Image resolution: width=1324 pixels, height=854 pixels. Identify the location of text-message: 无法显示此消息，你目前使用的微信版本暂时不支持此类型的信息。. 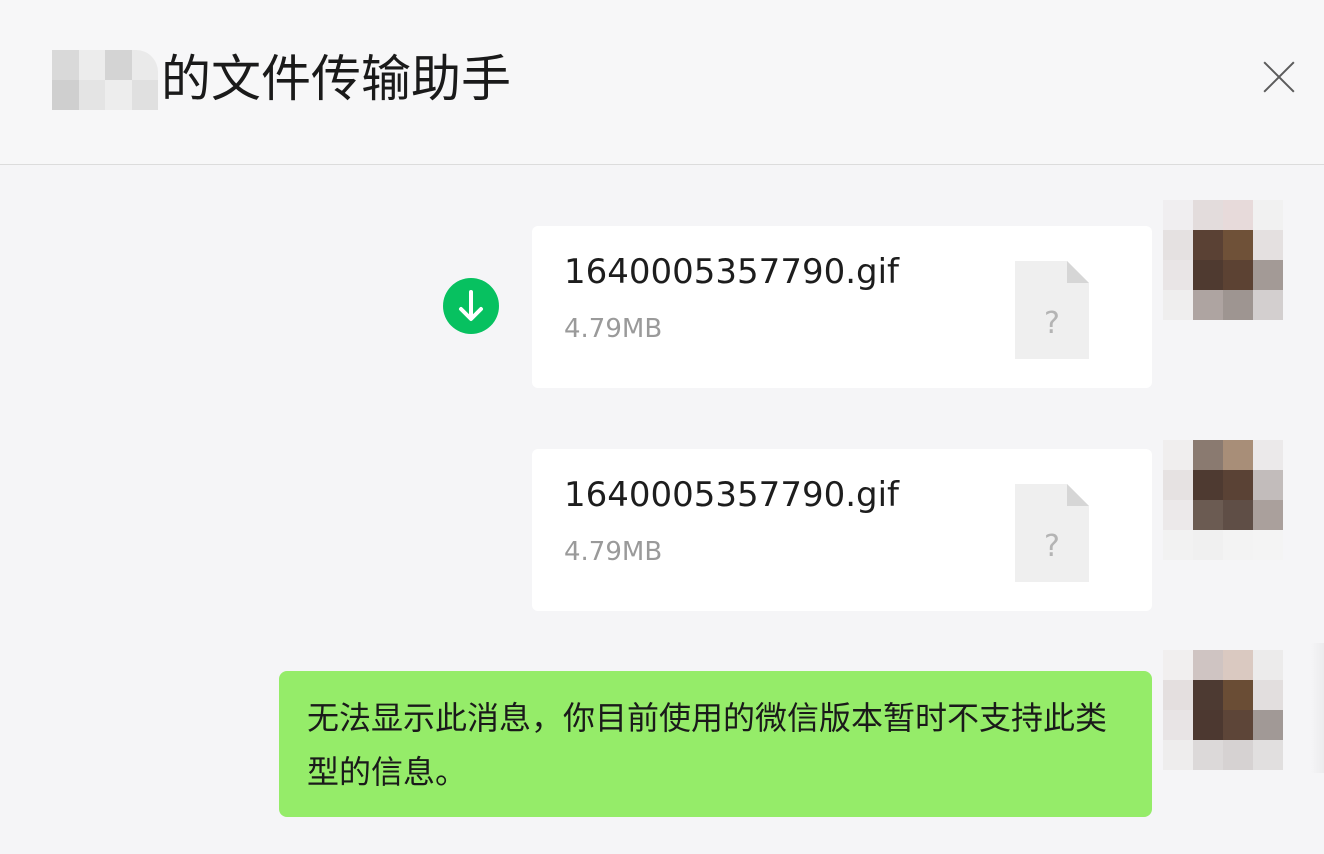
(715, 744).